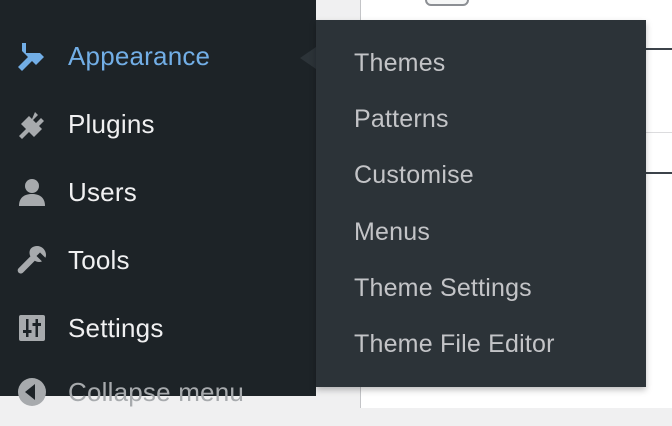 The width and height of the screenshot is (672, 426). What do you see at coordinates (158, 260) in the screenshot?
I see `sidebar-item-tools: Tools` at bounding box center [158, 260].